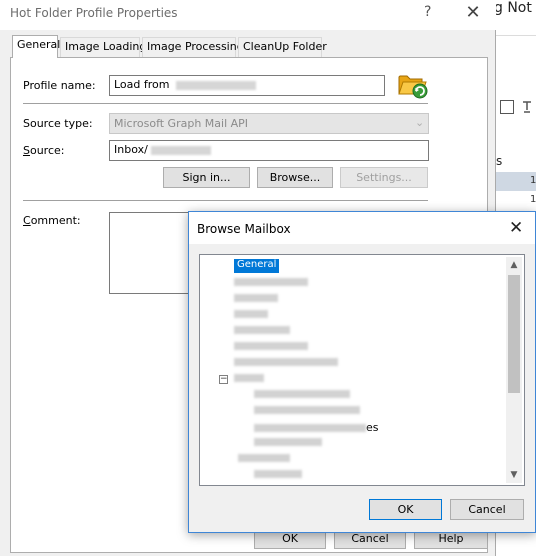  I want to click on browse-titlebar: Browse Mailbox ✕, so click(362, 228).